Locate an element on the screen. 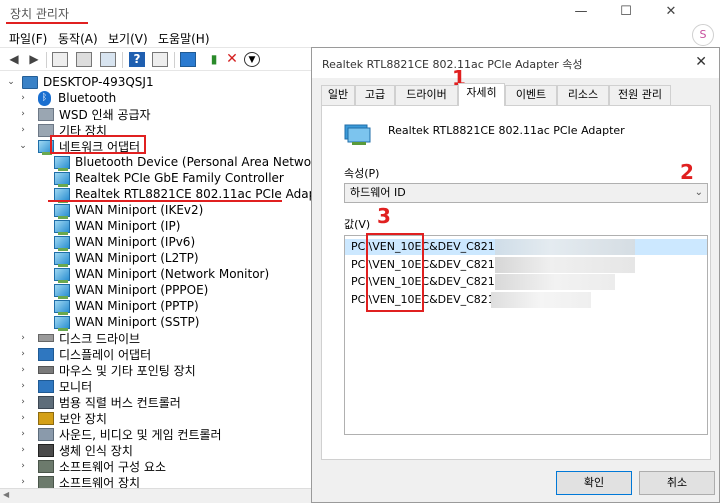 The image size is (720, 503). network-item-label: WAN Miniport (PPPOE) is located at coordinates (142, 290).